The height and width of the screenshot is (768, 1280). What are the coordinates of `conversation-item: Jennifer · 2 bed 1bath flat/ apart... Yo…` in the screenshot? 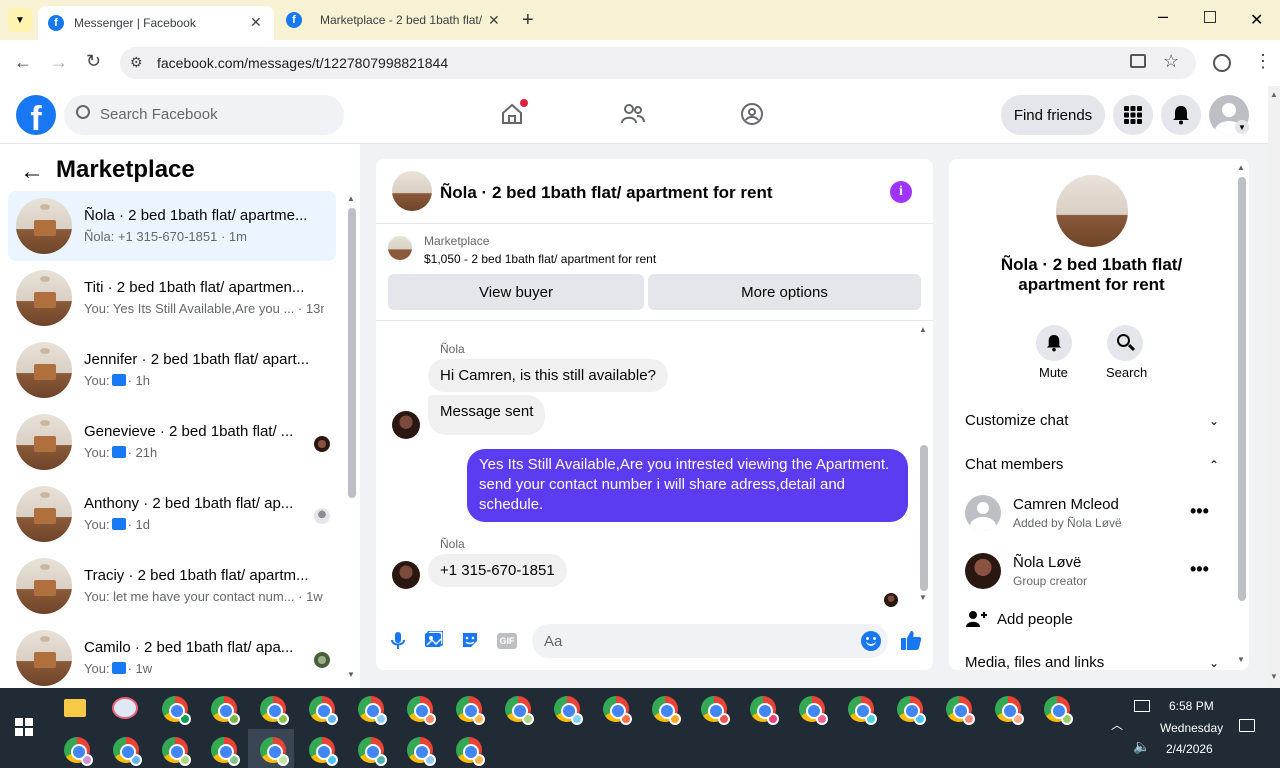 It's located at (172, 370).